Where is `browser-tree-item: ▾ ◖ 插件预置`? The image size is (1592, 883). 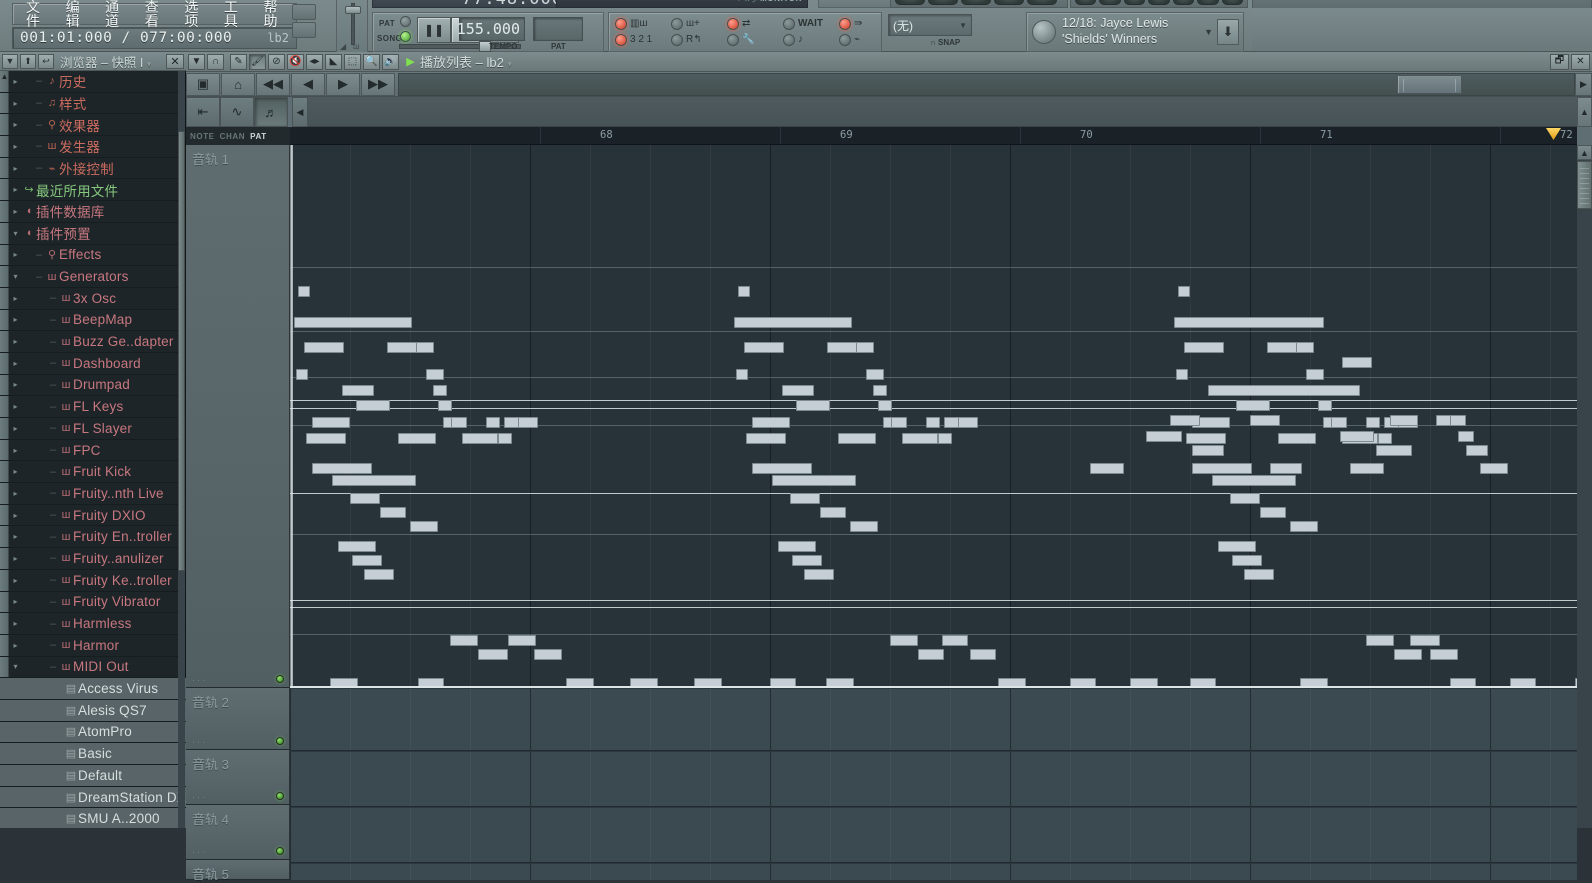
browser-tree-item: ▾ ◖ 插件预置 is located at coordinates (93, 234).